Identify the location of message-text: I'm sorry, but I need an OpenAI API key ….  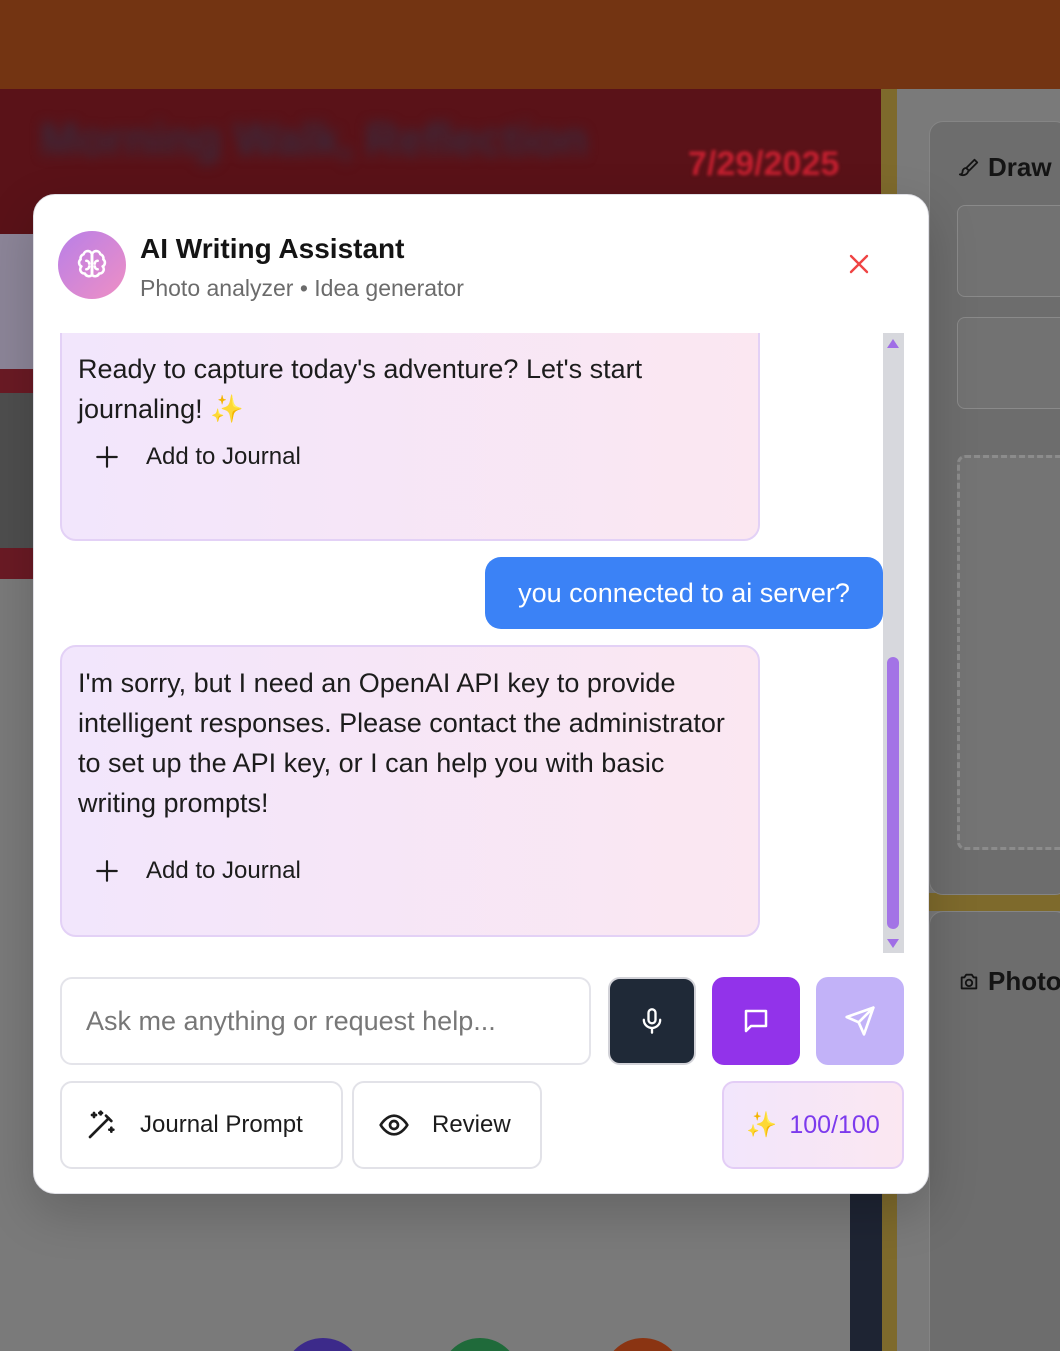
(401, 743).